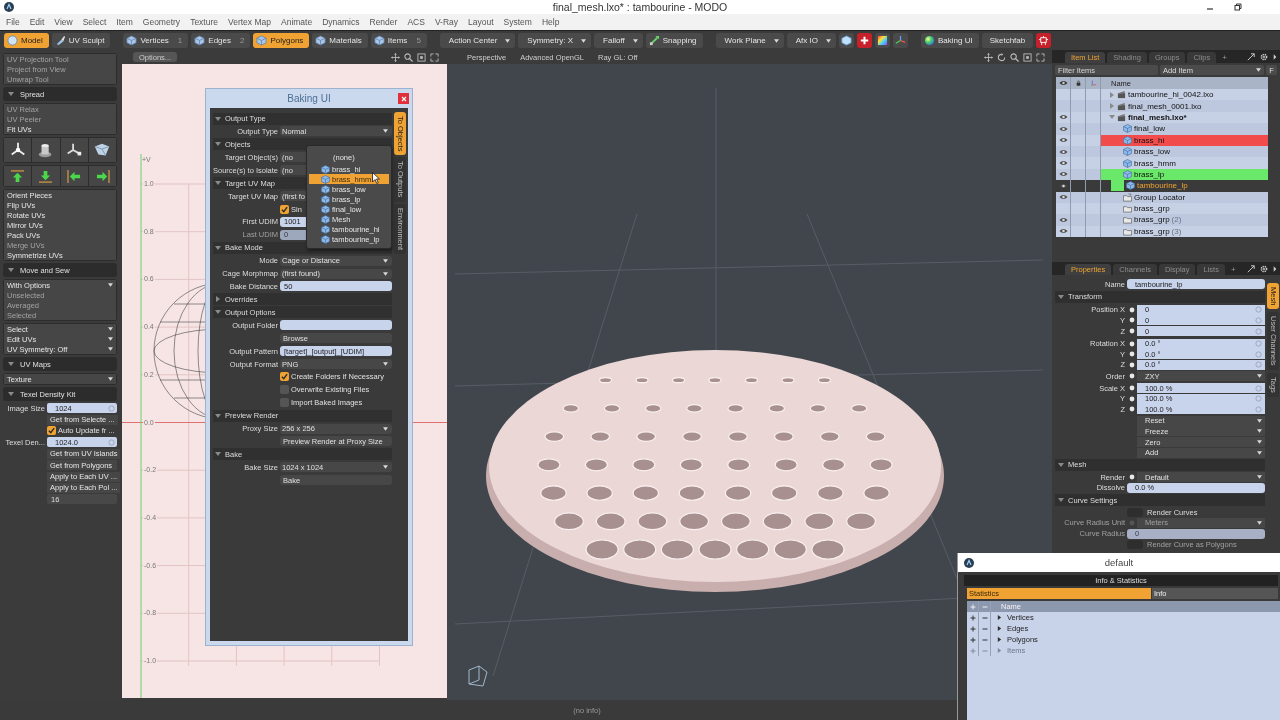 This screenshot has width=1280, height=720. What do you see at coordinates (1001, 57) in the screenshot?
I see `rotate-icon` at bounding box center [1001, 57].